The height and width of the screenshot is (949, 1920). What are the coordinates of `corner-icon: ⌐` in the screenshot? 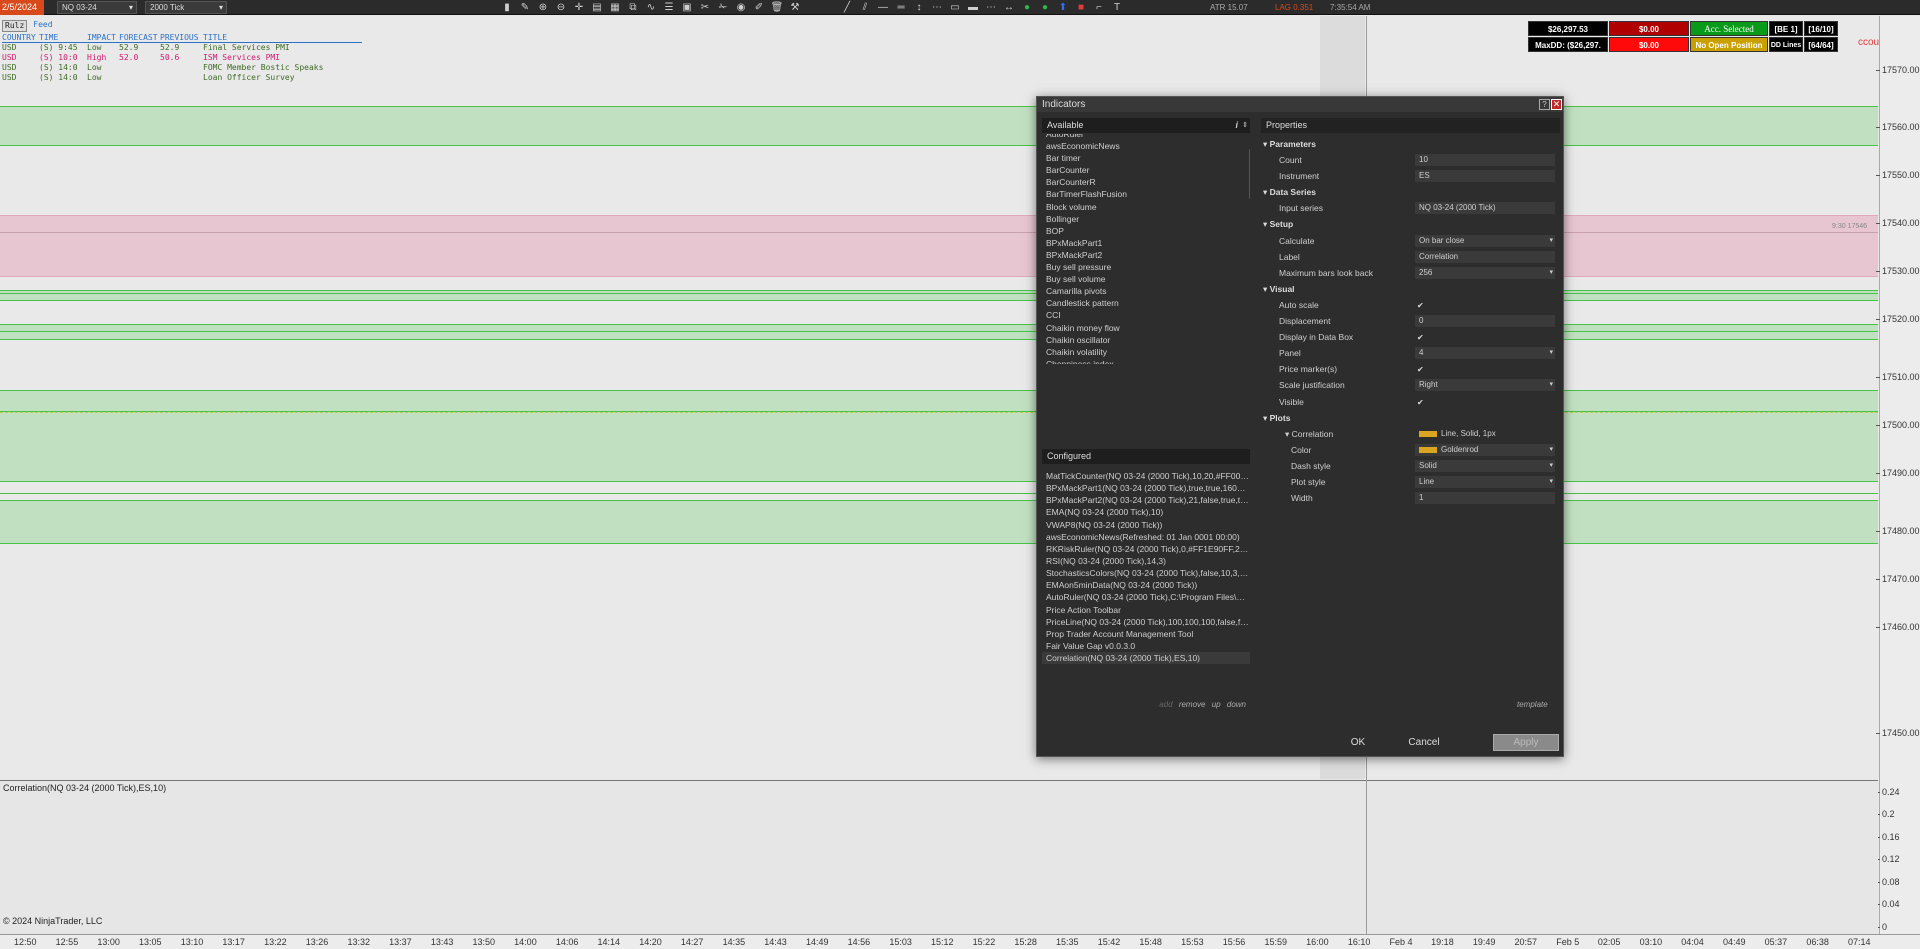 It's located at (1099, 7).